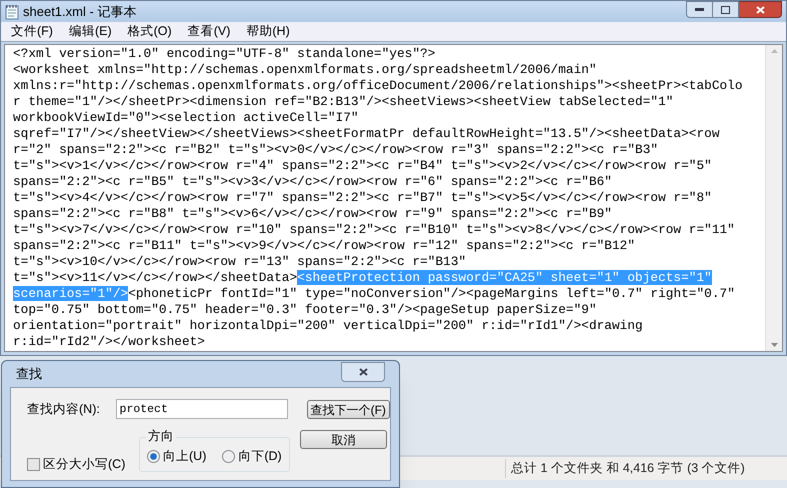 Image resolution: width=787 pixels, height=488 pixels. What do you see at coordinates (79, 11) in the screenshot?
I see `window-title: sheet1.xml - 记事本` at bounding box center [79, 11].